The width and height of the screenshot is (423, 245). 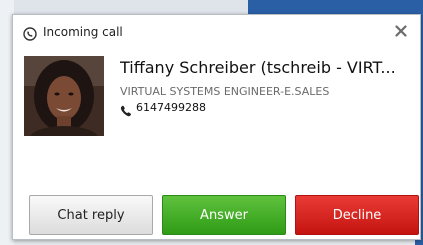 I want to click on popup-header: Incoming call, so click(x=216, y=32).